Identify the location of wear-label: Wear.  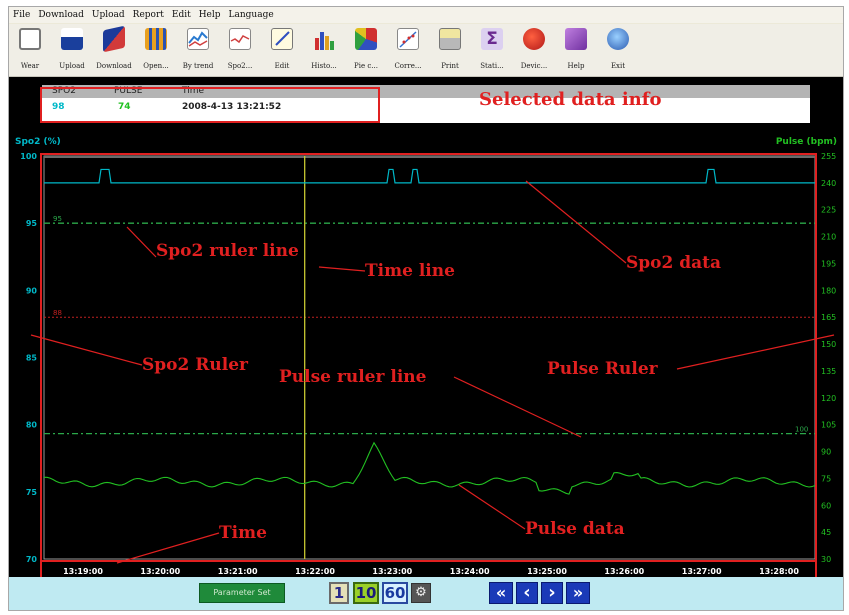
(30, 66).